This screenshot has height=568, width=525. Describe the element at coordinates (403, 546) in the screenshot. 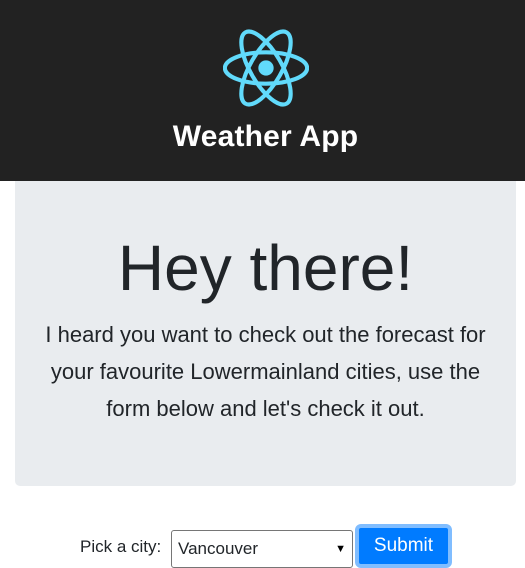

I see `submit-button: Submit` at that location.